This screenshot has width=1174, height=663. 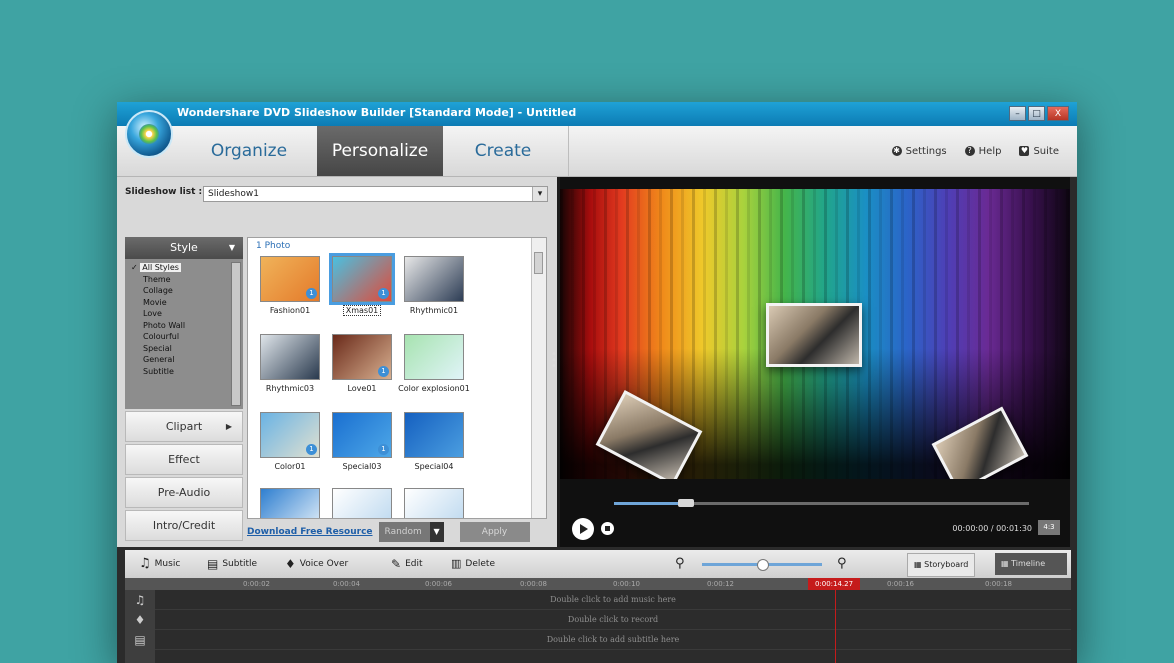 What do you see at coordinates (613, 600) in the screenshot?
I see `music-track: Double click to add music here` at bounding box center [613, 600].